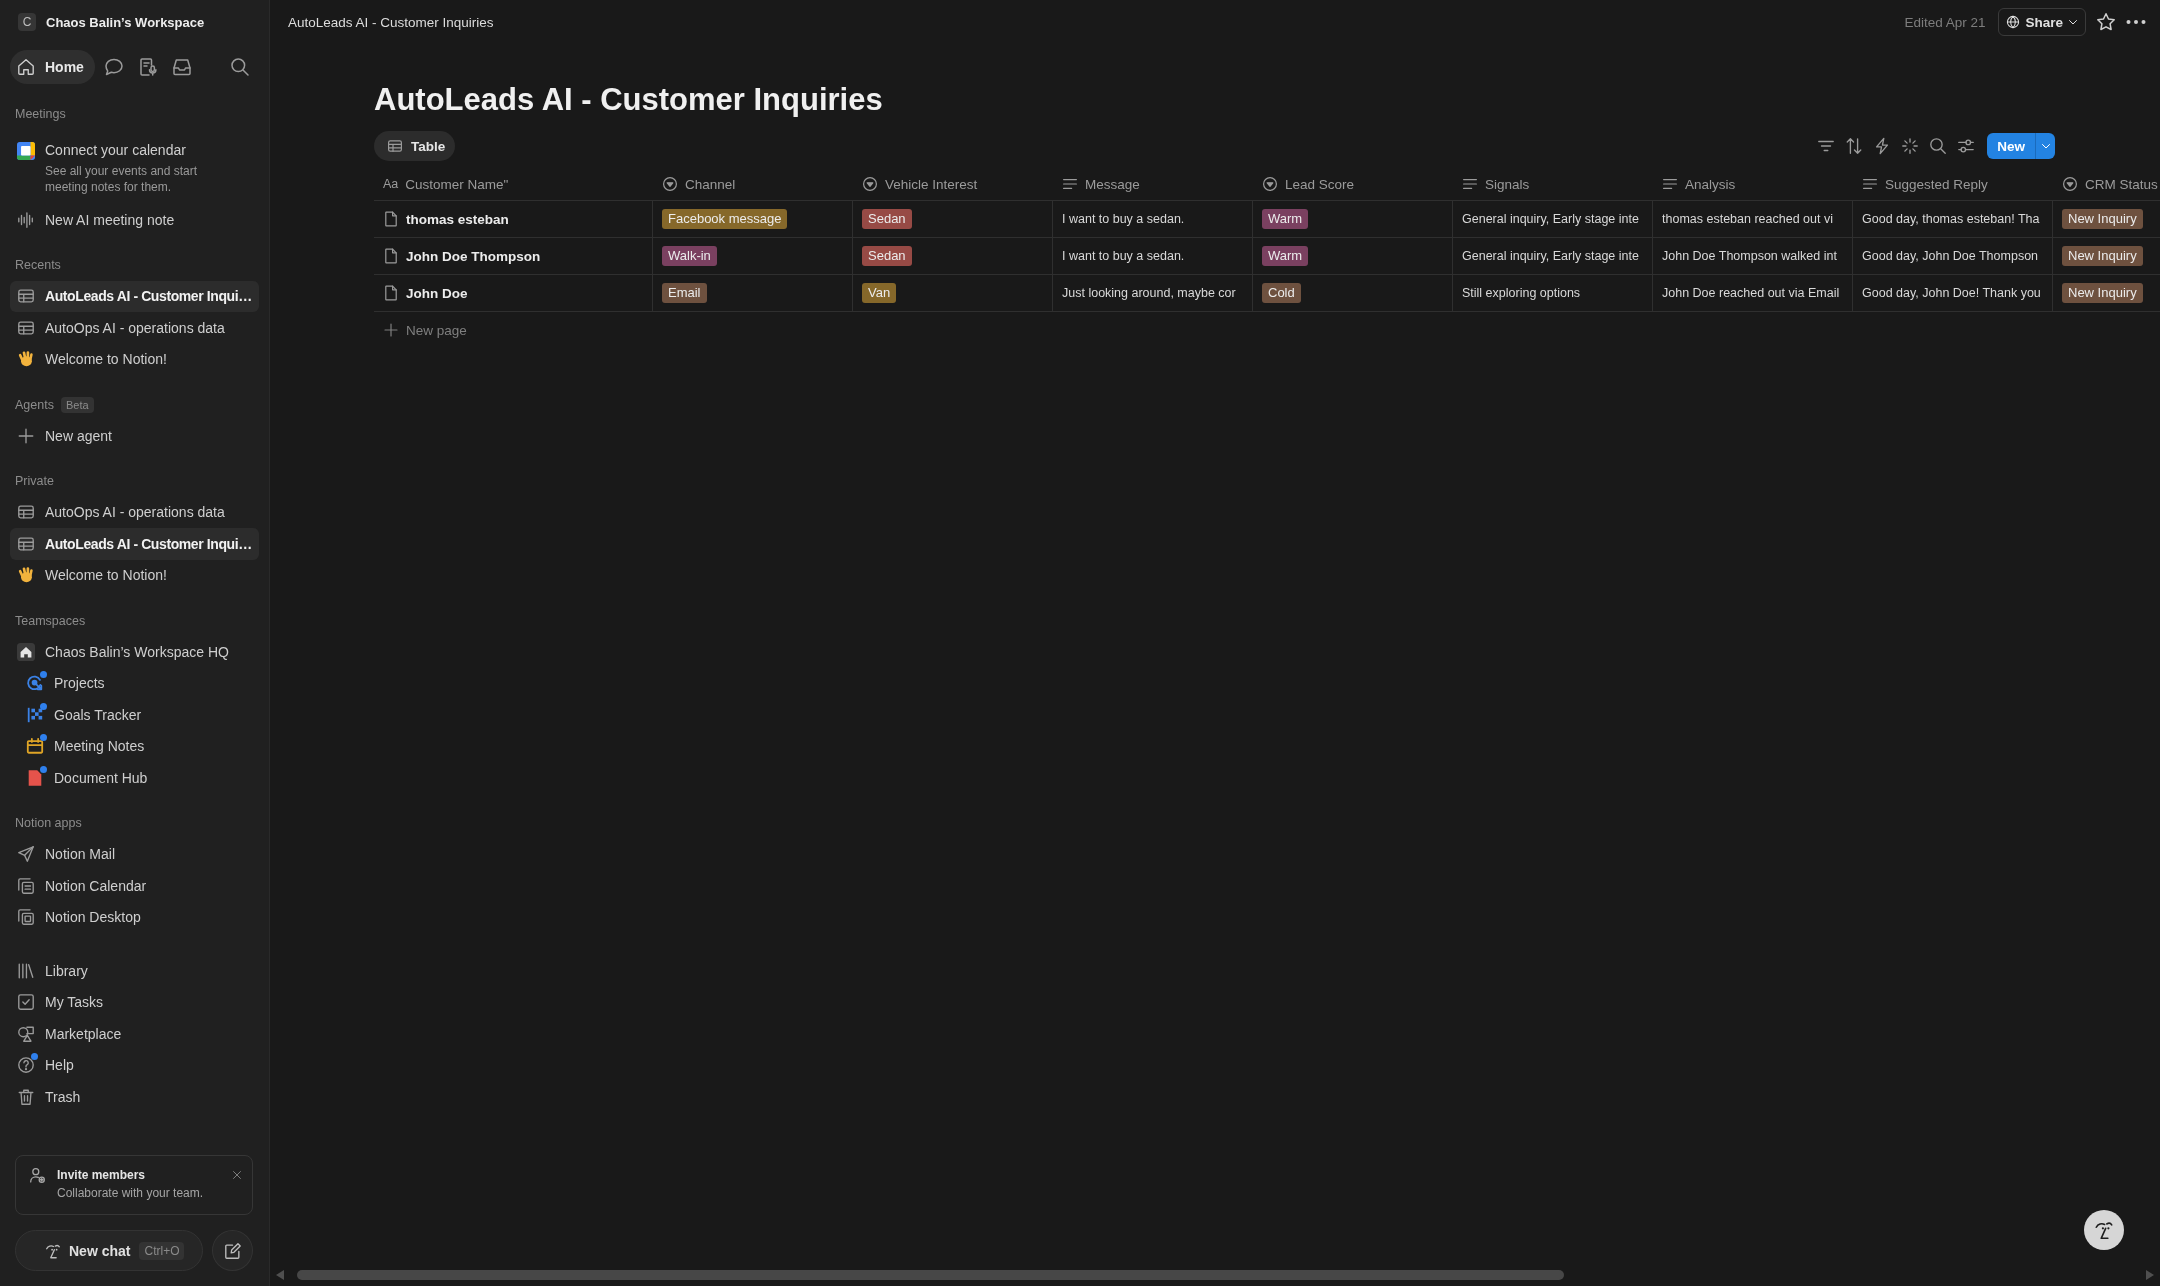 The width and height of the screenshot is (2160, 1286). What do you see at coordinates (887, 256) in the screenshot?
I see `option-tag: Sedan` at bounding box center [887, 256].